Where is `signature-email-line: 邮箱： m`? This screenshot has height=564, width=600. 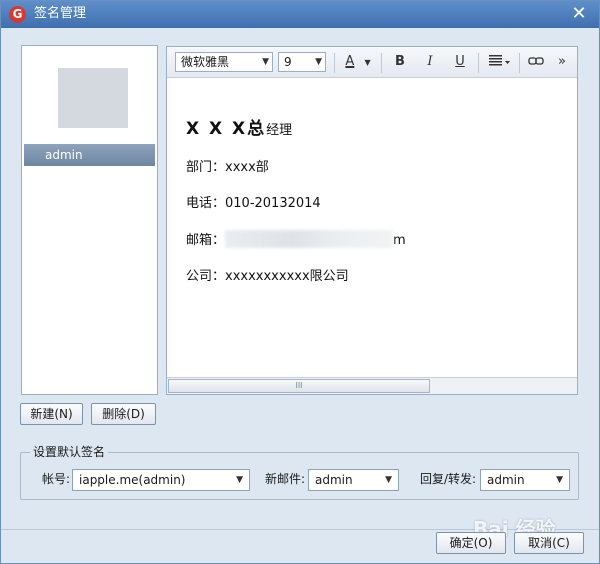 signature-email-line: 邮箱： m is located at coordinates (296, 238).